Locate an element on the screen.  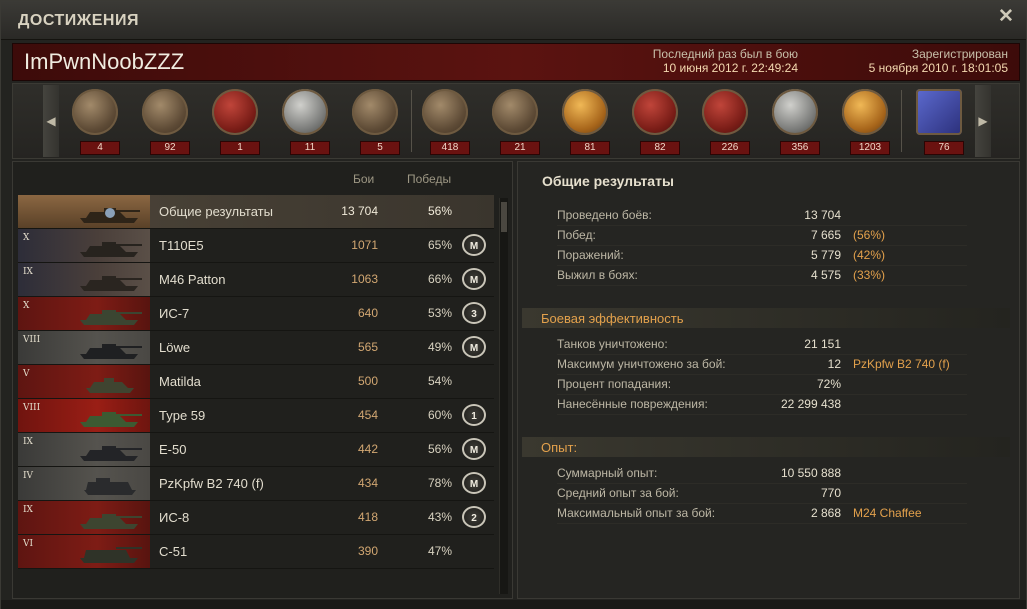
vehicle-thumbnail: IX is located at coordinates (84, 279).